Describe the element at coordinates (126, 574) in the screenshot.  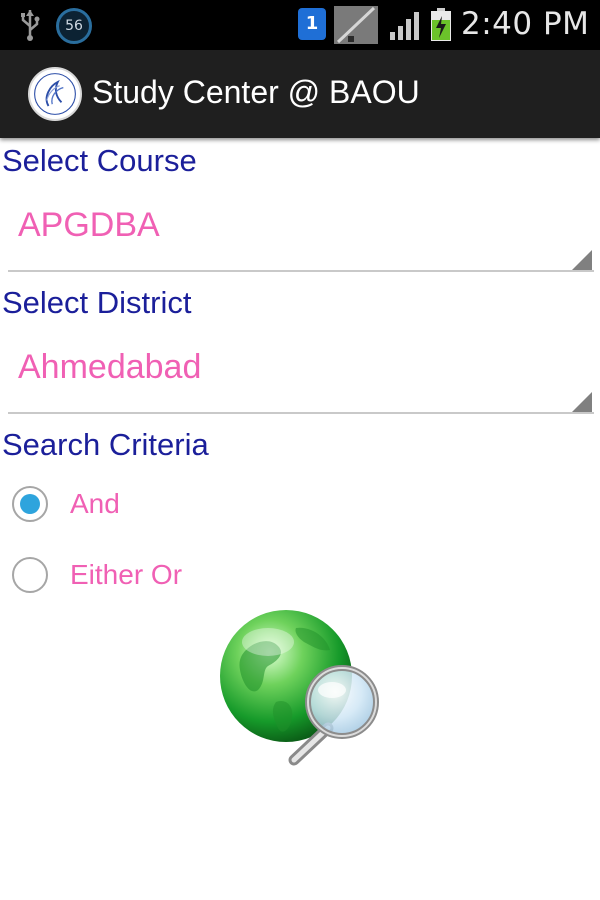
I see `radio-label: Either Or` at that location.